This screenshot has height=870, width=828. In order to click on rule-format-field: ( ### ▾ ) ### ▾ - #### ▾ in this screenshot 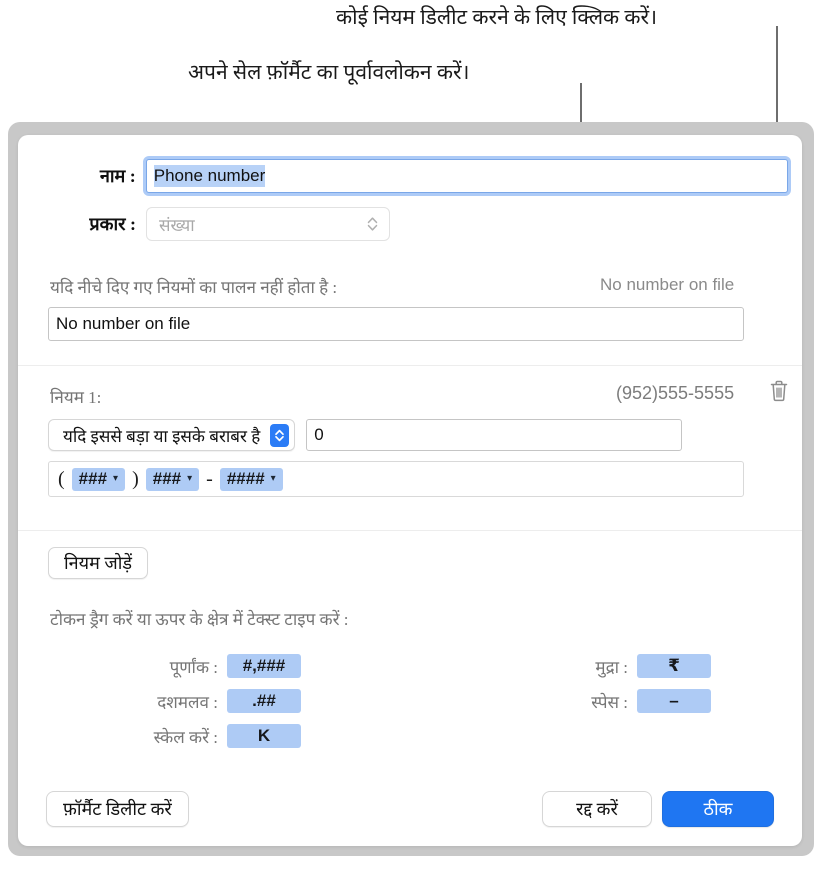, I will do `click(396, 479)`.